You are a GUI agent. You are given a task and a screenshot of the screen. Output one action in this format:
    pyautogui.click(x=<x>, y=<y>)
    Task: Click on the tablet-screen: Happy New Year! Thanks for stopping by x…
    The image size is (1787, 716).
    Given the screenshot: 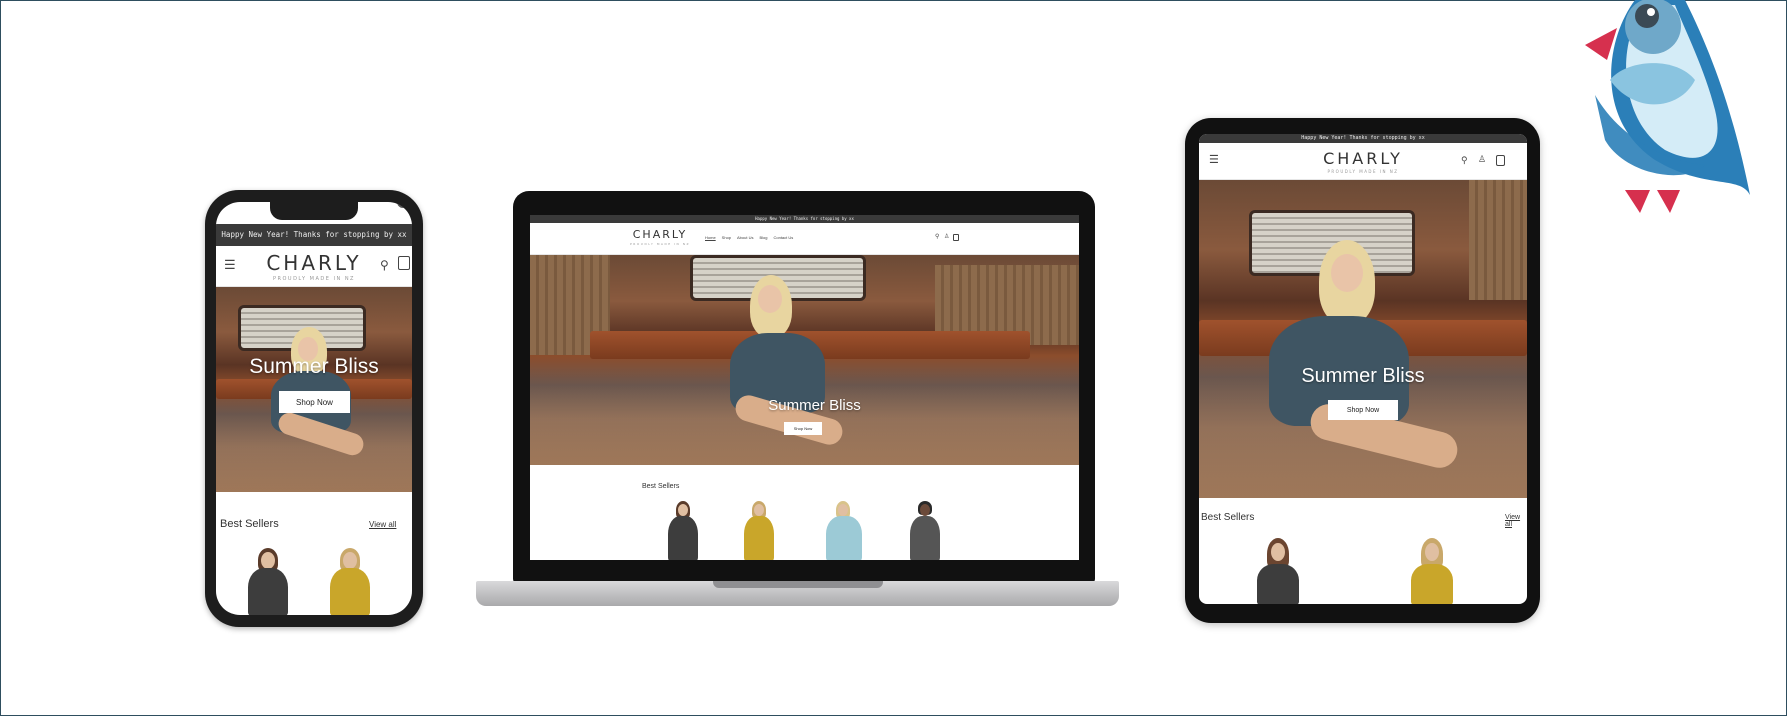 What is the action you would take?
    pyautogui.click(x=1363, y=369)
    